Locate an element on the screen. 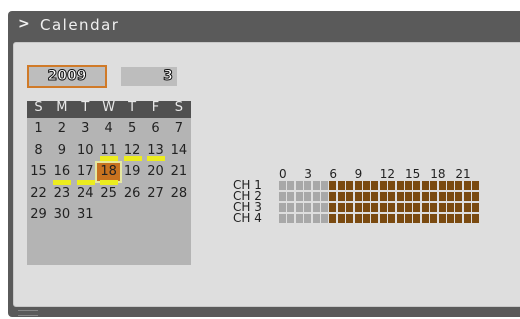 This screenshot has height=319, width=520. calendar-day: 6 is located at coordinates (155, 129).